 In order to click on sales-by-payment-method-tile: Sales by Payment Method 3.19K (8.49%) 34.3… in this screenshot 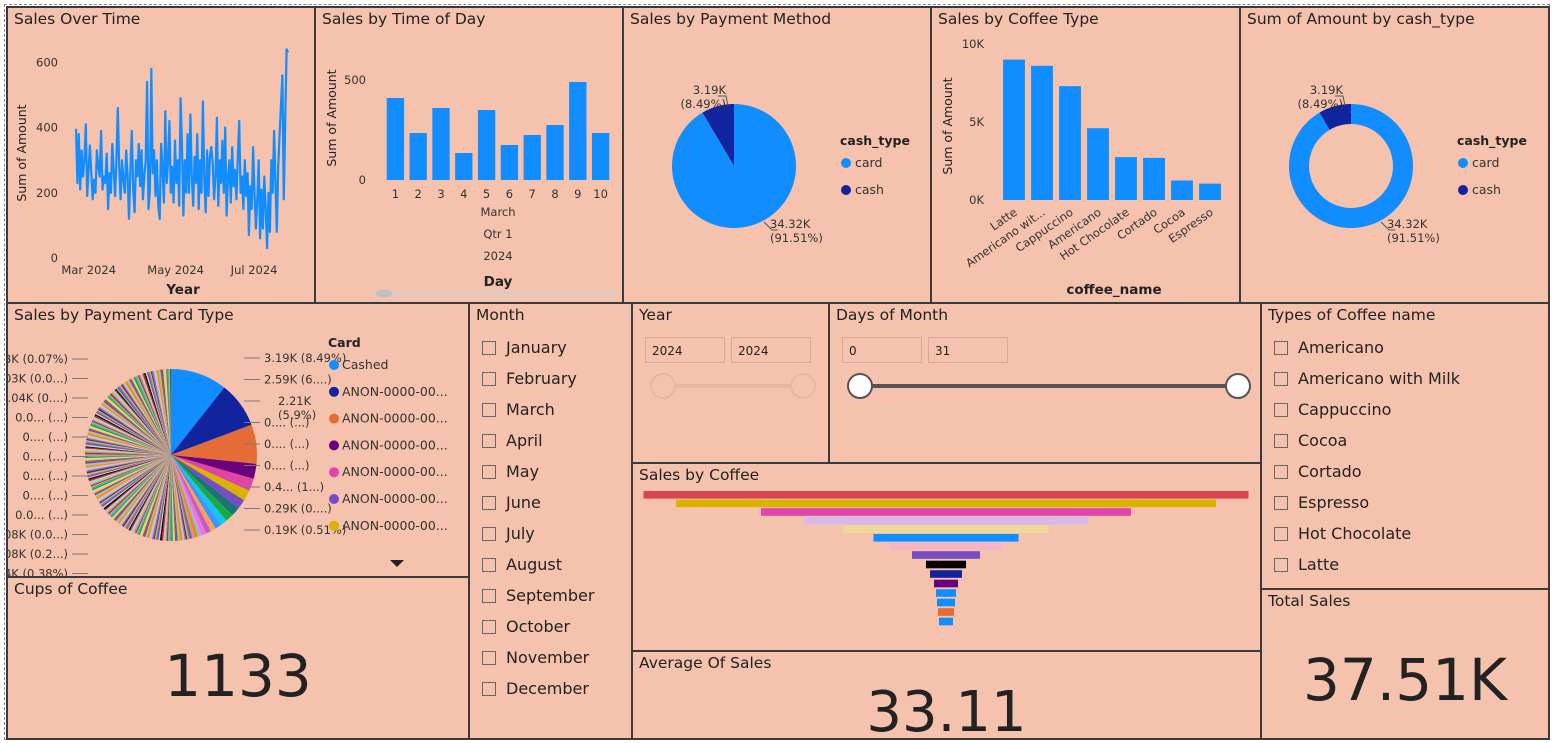, I will do `click(777, 155)`.